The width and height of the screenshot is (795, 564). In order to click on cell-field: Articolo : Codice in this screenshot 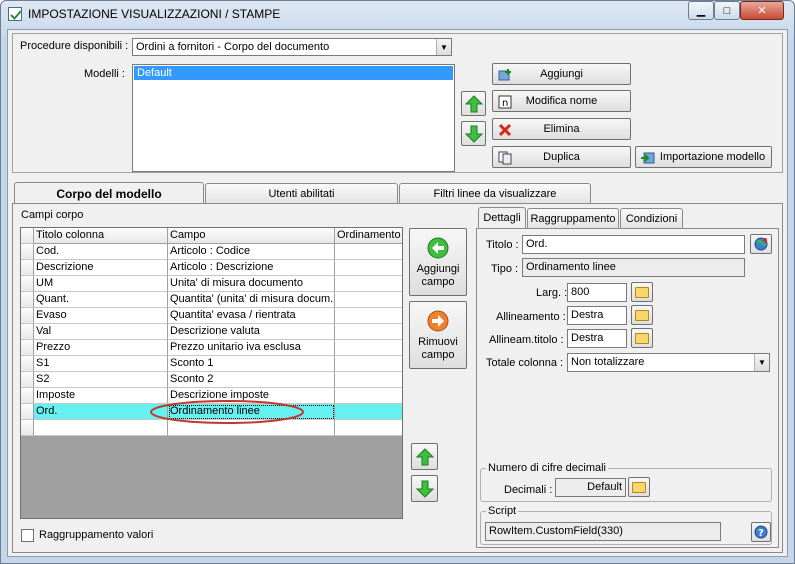, I will do `click(251, 252)`.